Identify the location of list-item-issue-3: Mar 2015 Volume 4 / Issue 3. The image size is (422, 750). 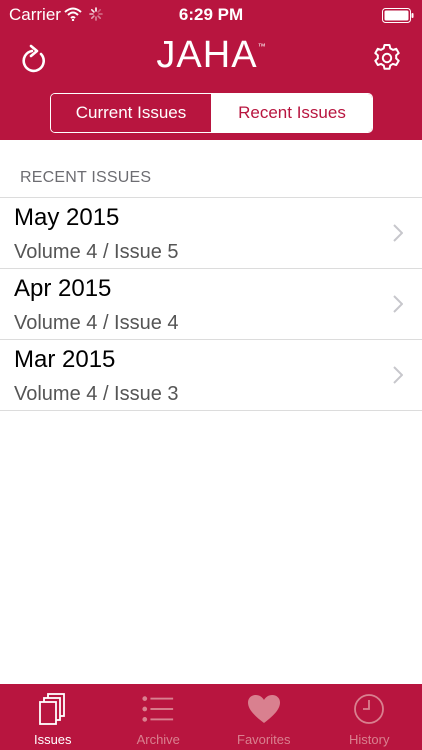
(211, 375).